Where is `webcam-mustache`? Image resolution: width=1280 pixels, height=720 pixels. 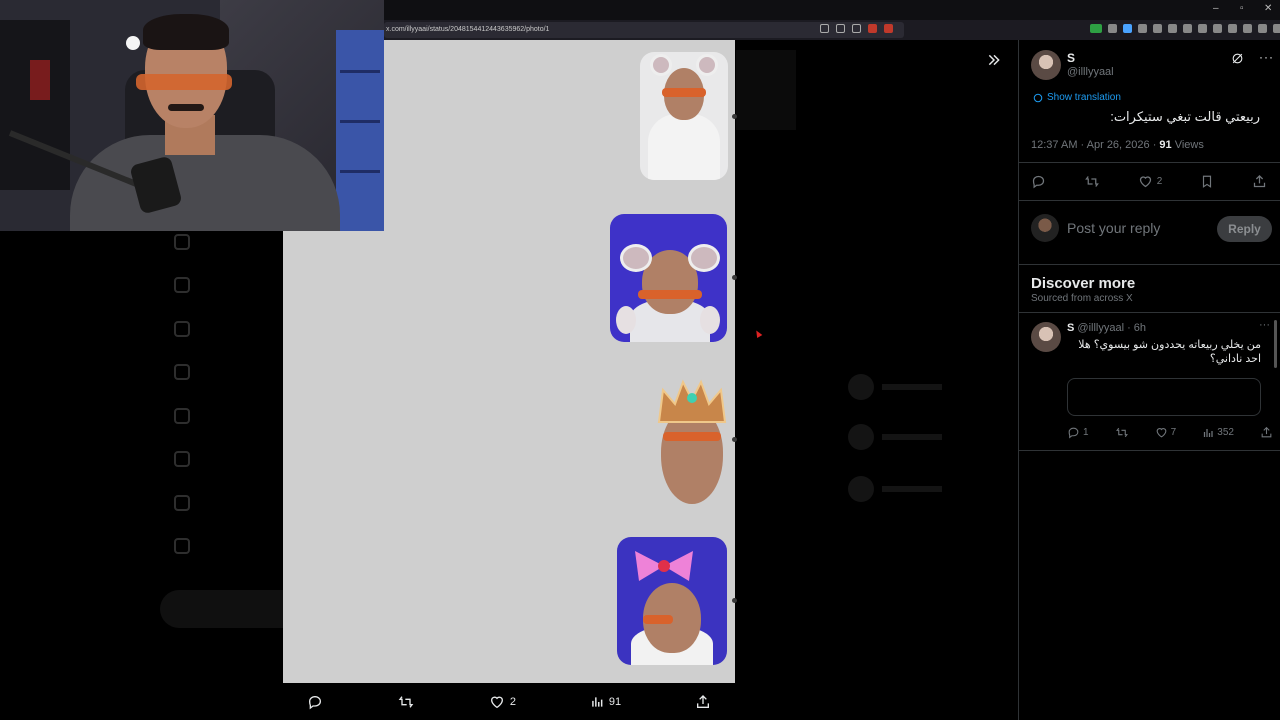
webcam-mustache is located at coordinates (186, 107).